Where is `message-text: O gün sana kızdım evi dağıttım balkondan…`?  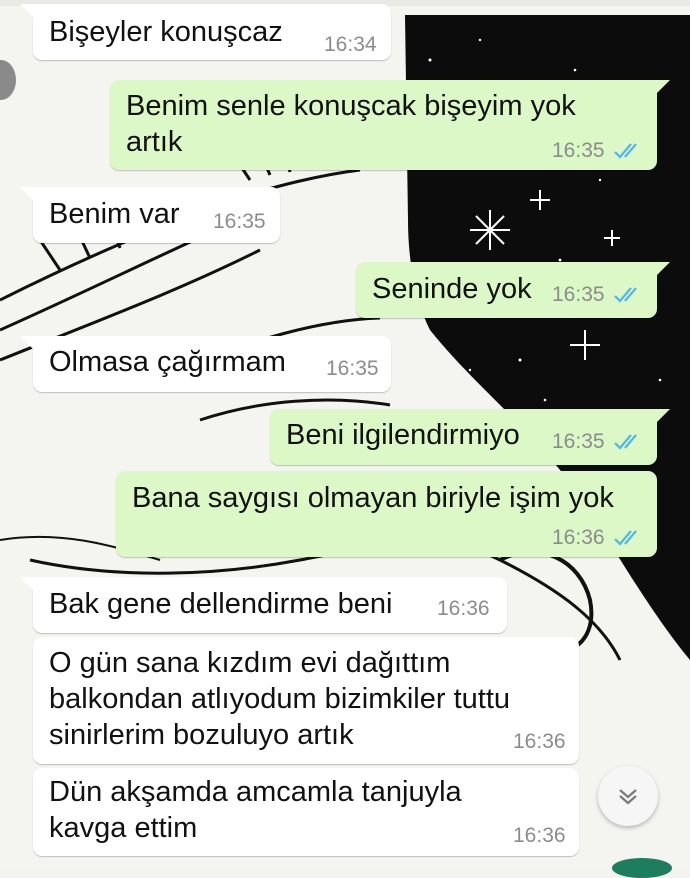
message-text: O gün sana kızdım evi dağıttım balkondan… is located at coordinates (280, 699).